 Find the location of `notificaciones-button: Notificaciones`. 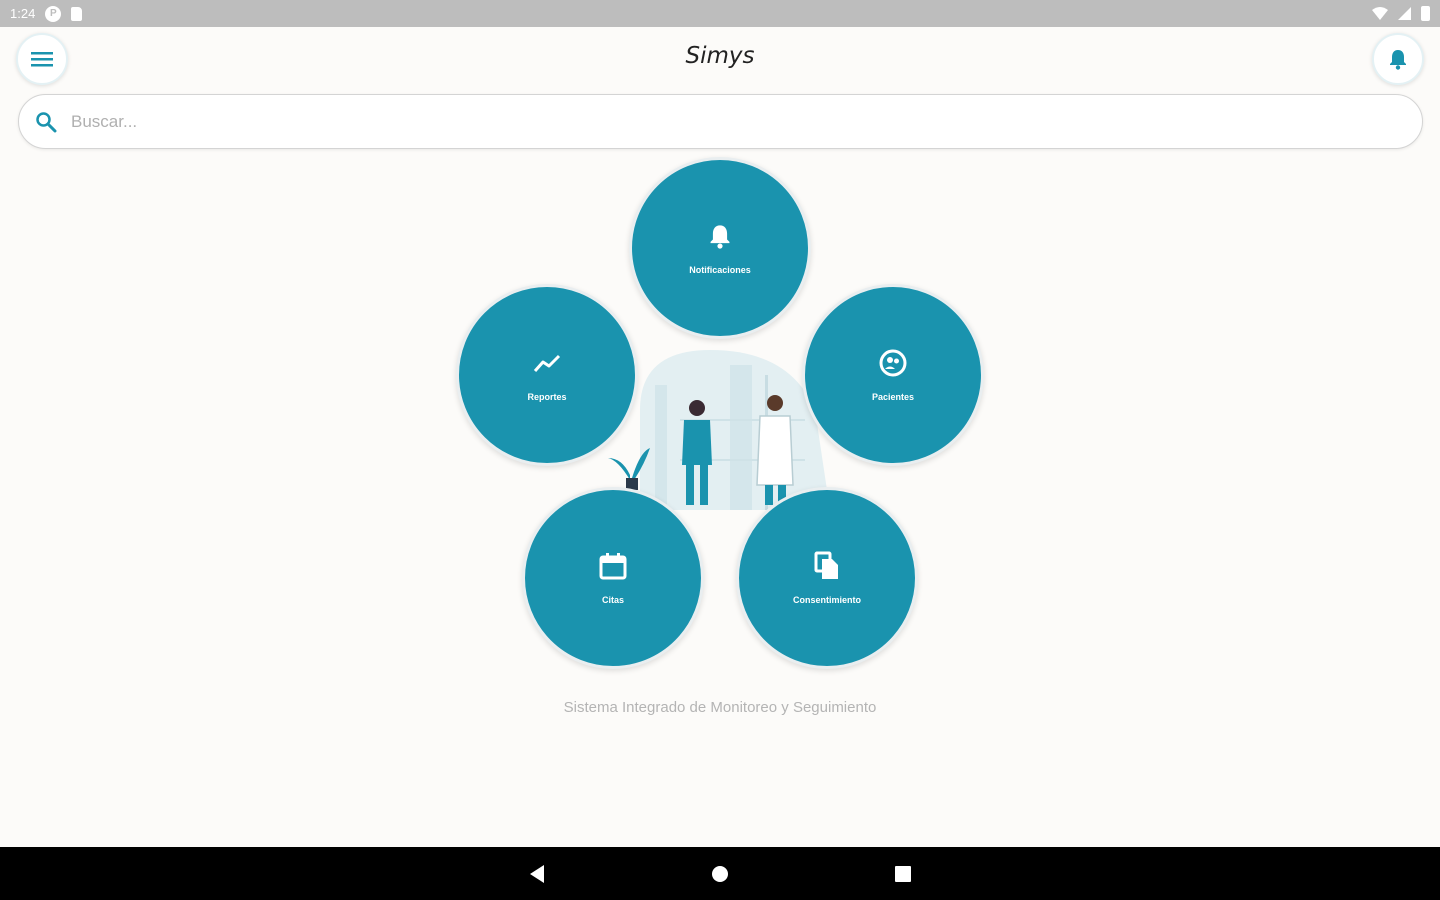

notificaciones-button: Notificaciones is located at coordinates (720, 248).